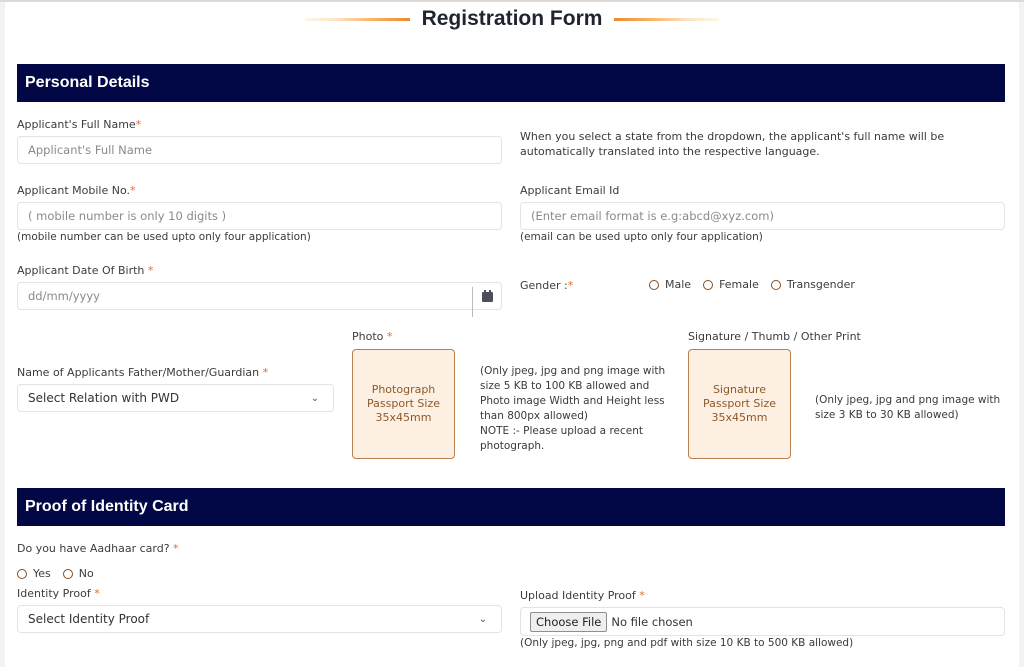 The image size is (1024, 667). Describe the element at coordinates (472, 302) in the screenshot. I see `date-divider` at that location.